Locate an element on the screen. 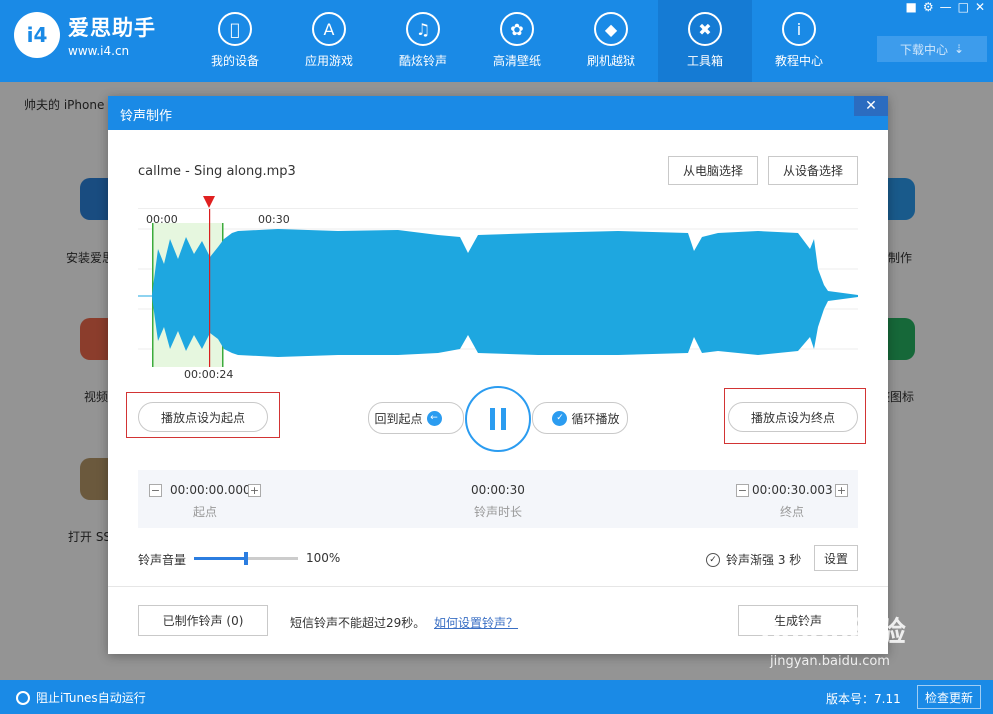 The image size is (993, 714). check-update-button: 检查更新 is located at coordinates (949, 697).